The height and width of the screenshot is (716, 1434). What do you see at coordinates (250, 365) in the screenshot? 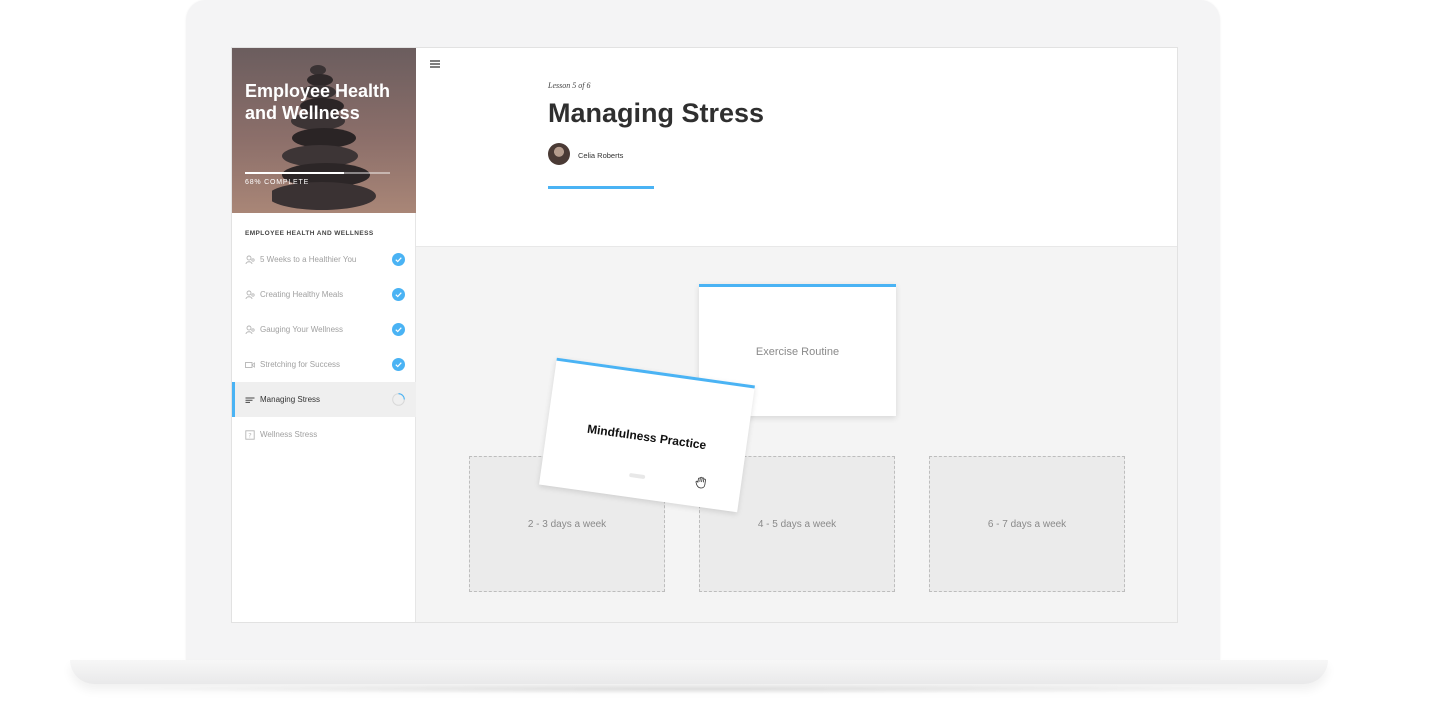
I see `video-icon` at bounding box center [250, 365].